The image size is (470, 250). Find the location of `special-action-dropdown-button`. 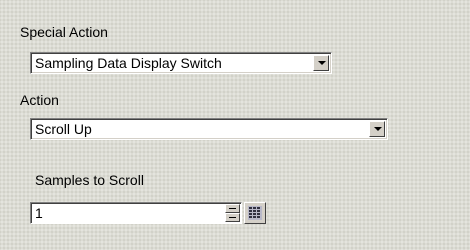

special-action-dropdown-button is located at coordinates (321, 63).